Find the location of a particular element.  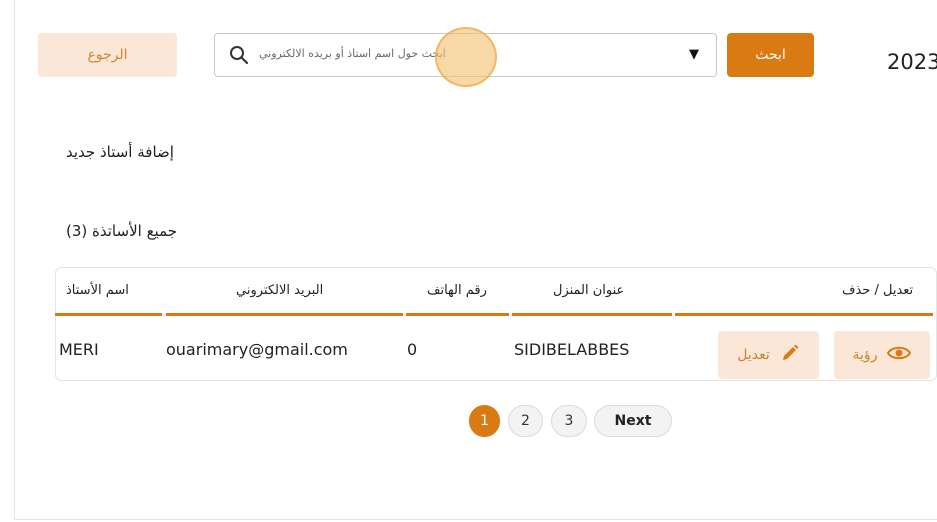

edit-button: تعديل is located at coordinates (768, 355).